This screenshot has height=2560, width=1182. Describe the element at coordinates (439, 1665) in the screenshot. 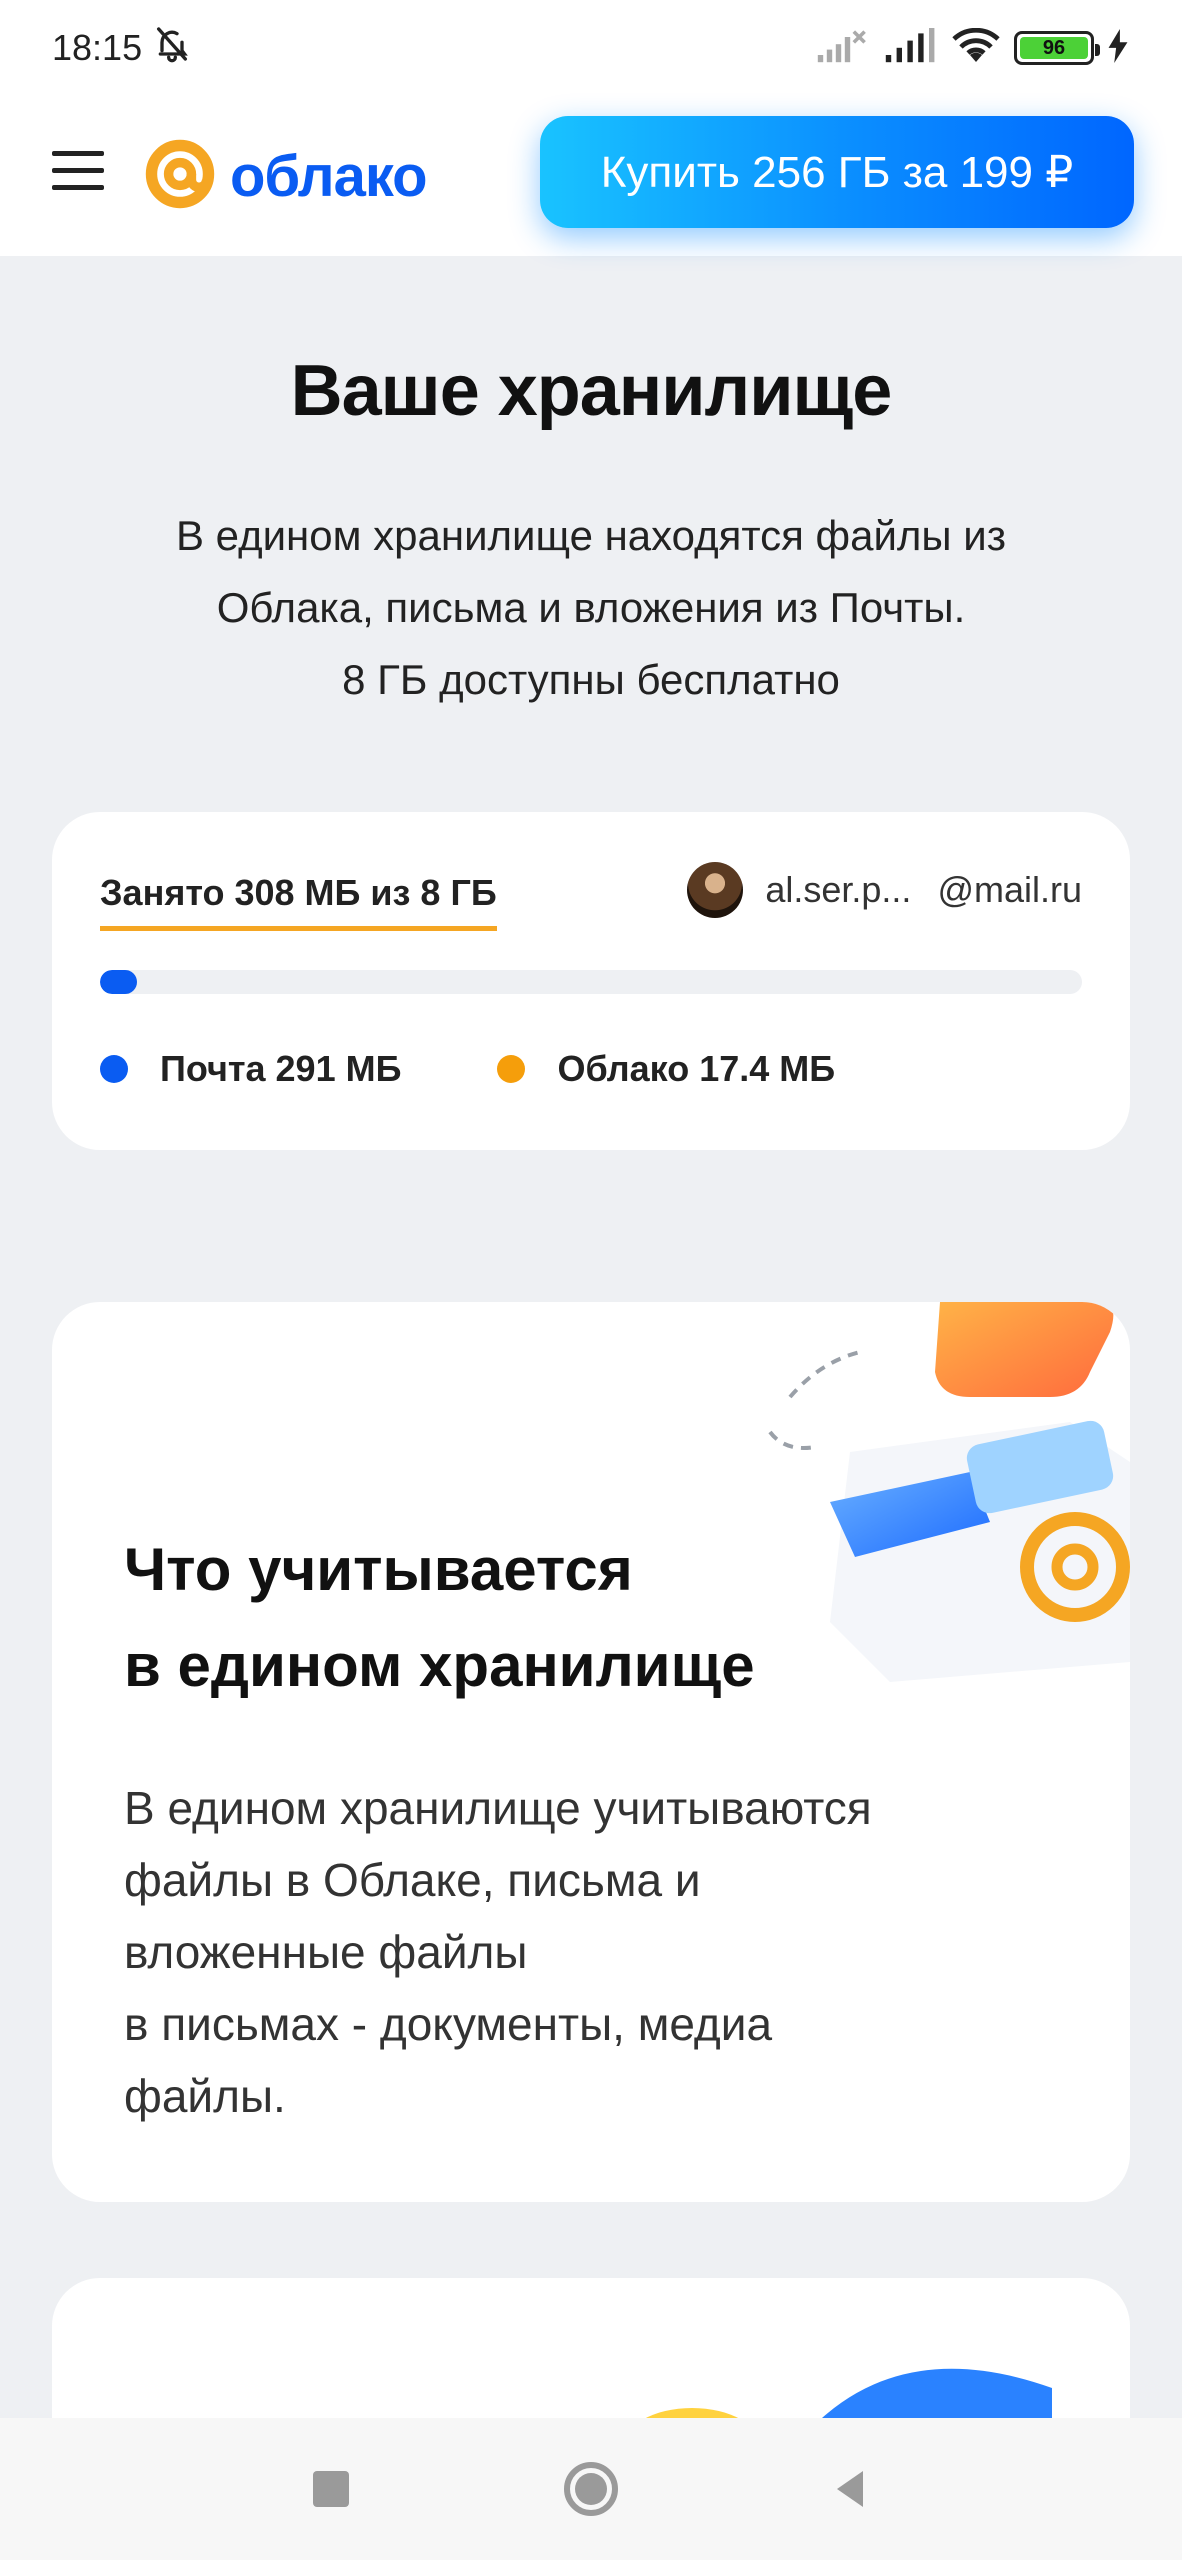

I see `info-title-line: в едином хранилище` at that location.